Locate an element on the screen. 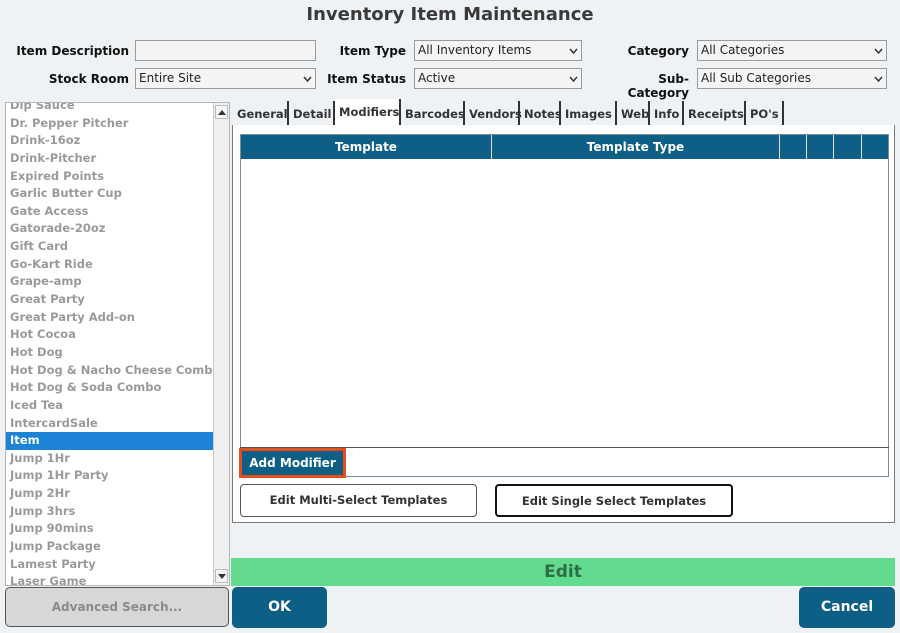  add-modifier-button: Add Modifier is located at coordinates (292, 463).